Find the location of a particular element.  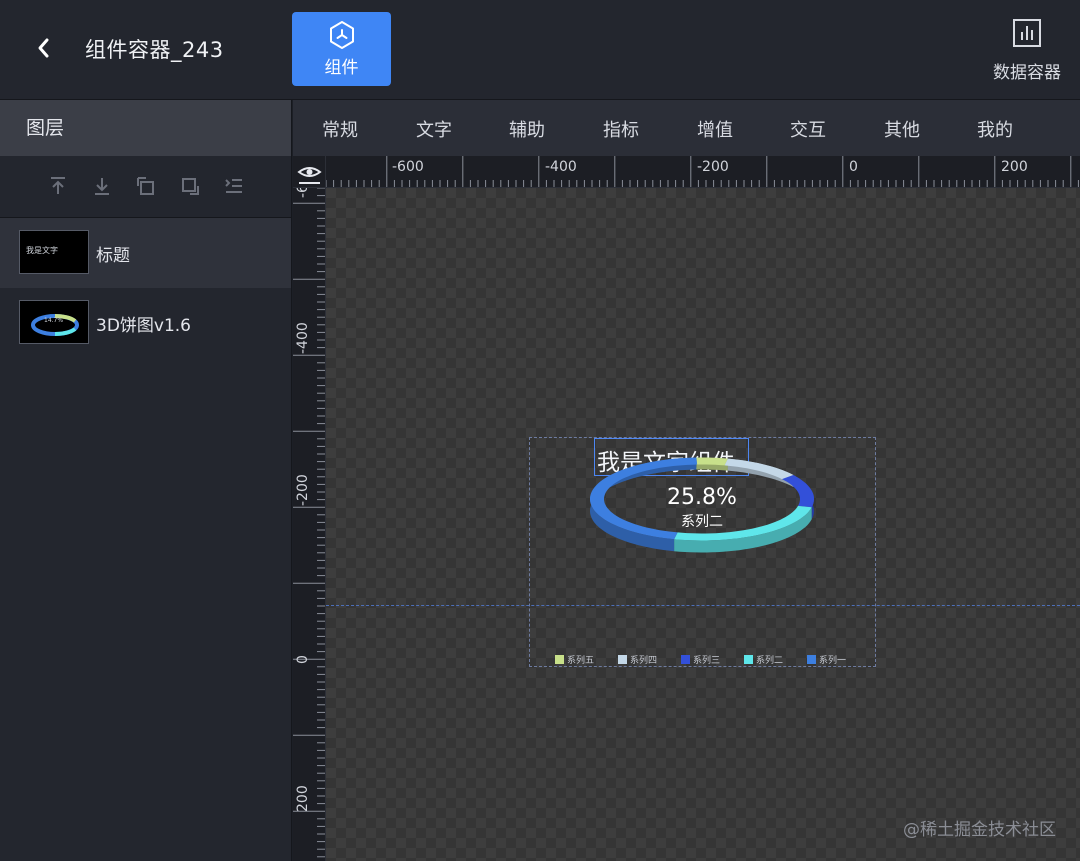

component-button: 组件 is located at coordinates (341, 49).